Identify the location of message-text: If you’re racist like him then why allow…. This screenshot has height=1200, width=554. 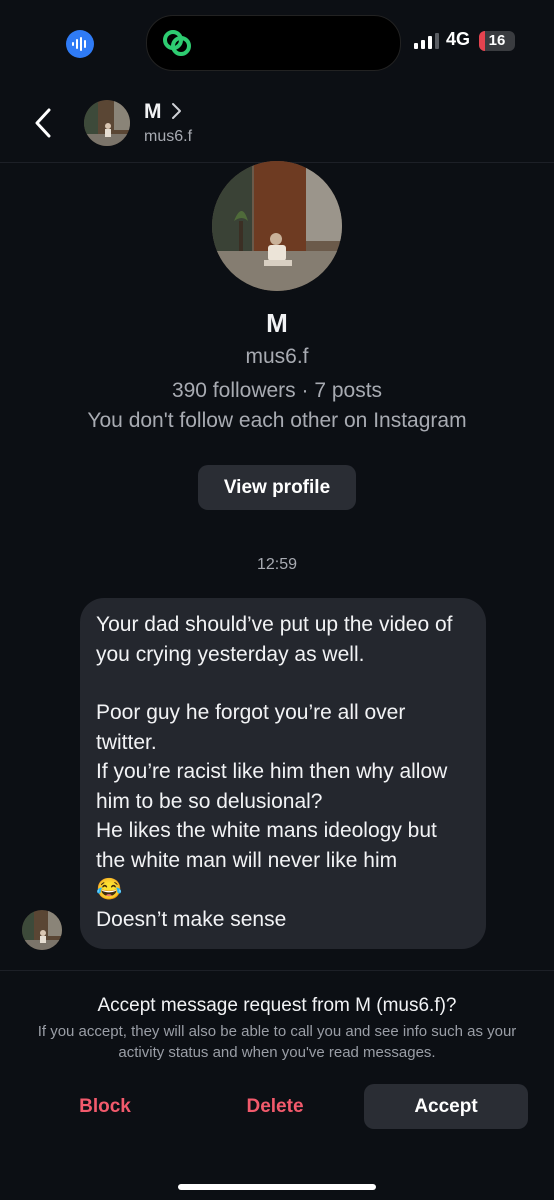
(272, 786).